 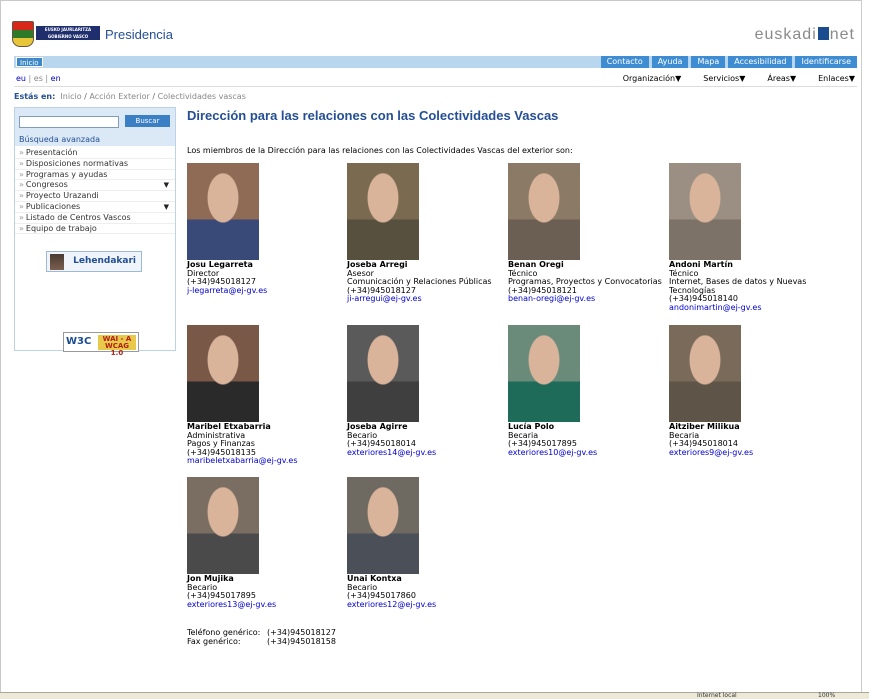 What do you see at coordinates (652, 78) in the screenshot?
I see `menu-organizacion: Organización▼` at bounding box center [652, 78].